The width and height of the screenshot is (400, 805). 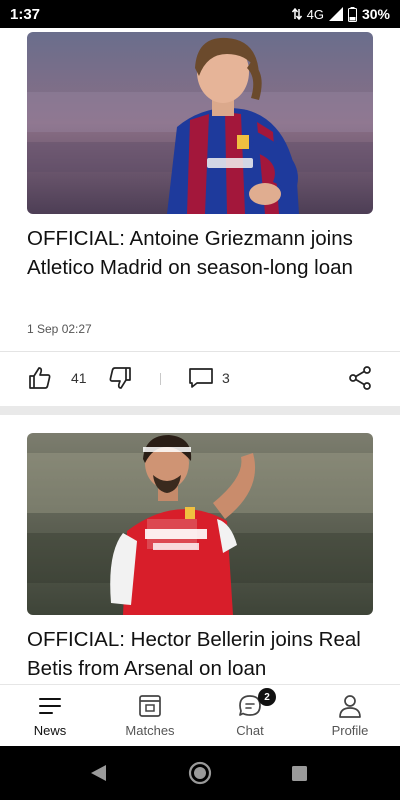 I want to click on system-nav-icons, so click(x=199, y=773).